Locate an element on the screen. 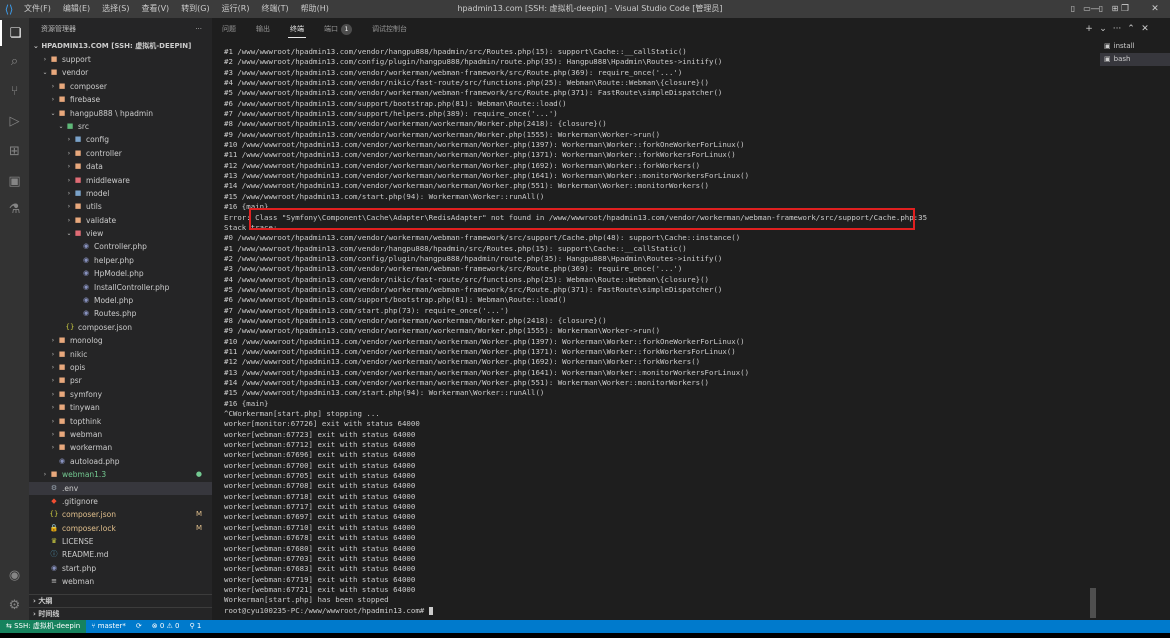 The image size is (1170, 638). tree-file: ◉ Routes.php is located at coordinates (120, 313).